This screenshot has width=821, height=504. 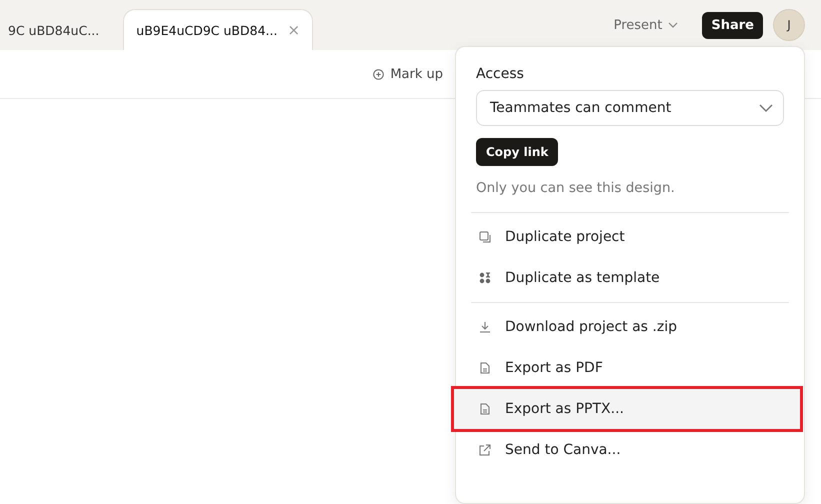 I want to click on menu-item: Duplicate project, so click(x=630, y=237).